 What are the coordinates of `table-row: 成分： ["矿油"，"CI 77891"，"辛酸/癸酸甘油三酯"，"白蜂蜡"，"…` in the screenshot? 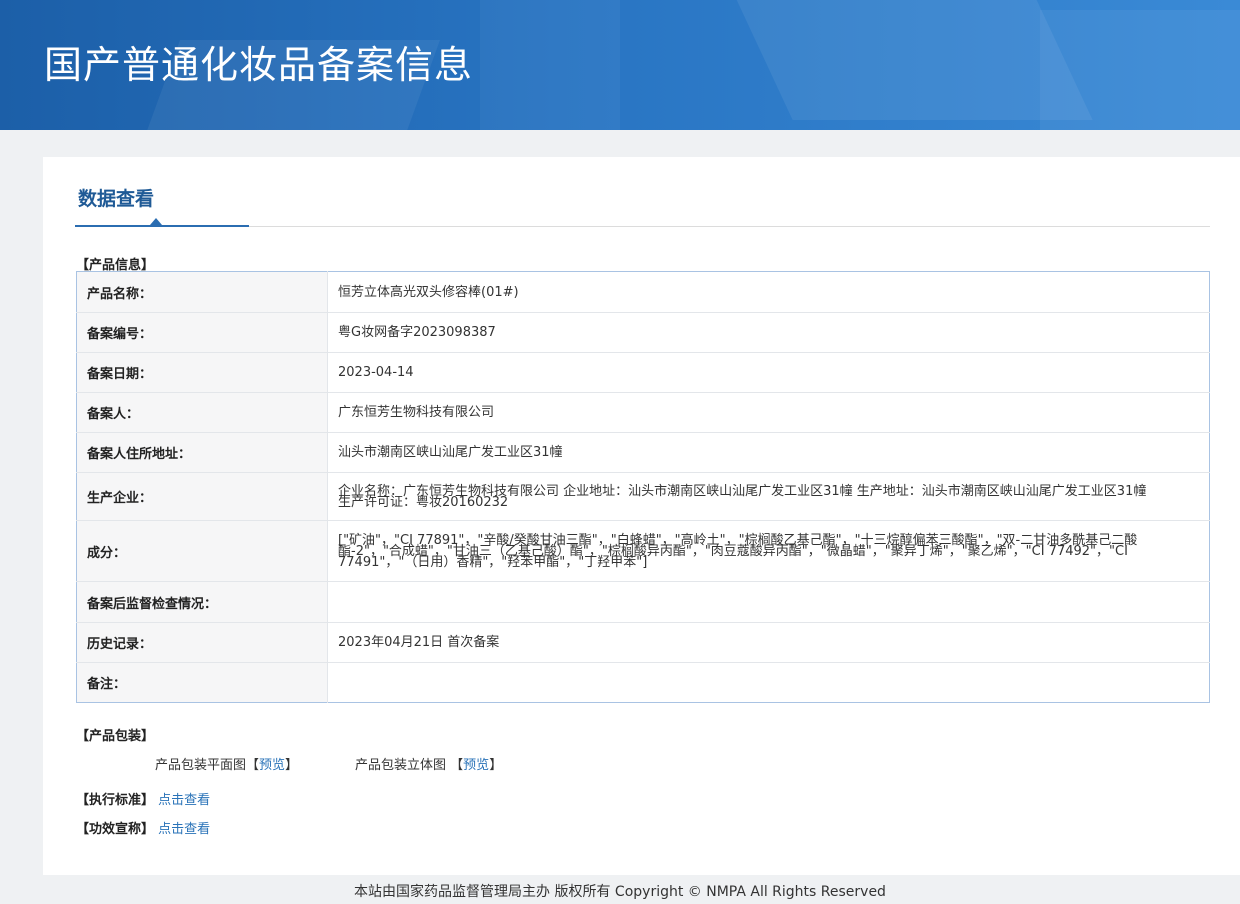 It's located at (643, 551).